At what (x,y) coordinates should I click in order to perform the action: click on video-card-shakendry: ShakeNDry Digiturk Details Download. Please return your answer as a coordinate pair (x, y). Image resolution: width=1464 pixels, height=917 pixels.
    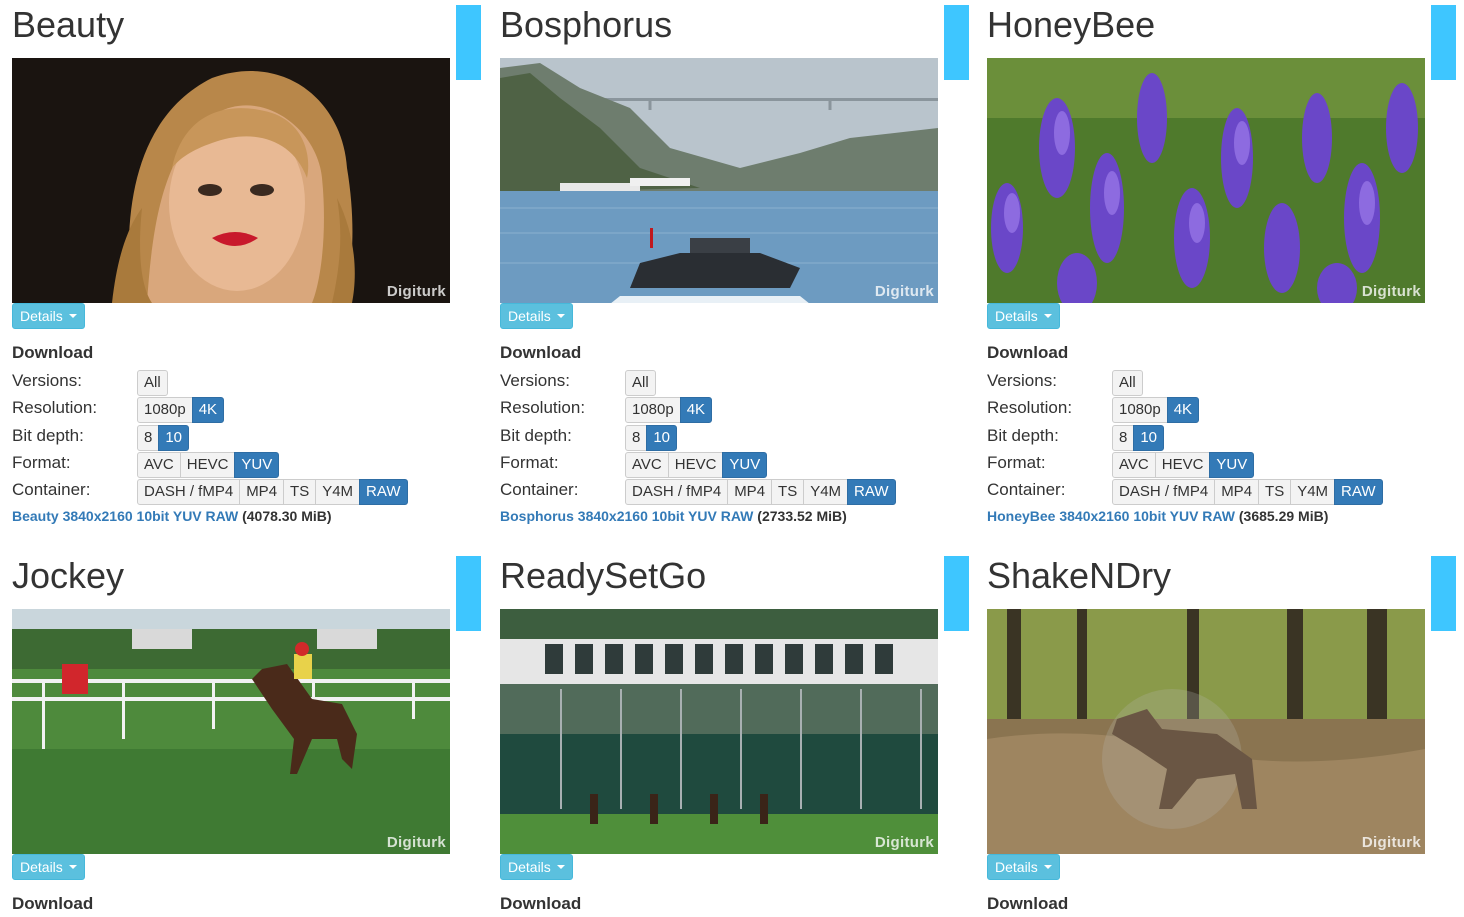
    Looking at the image, I should click on (1222, 734).